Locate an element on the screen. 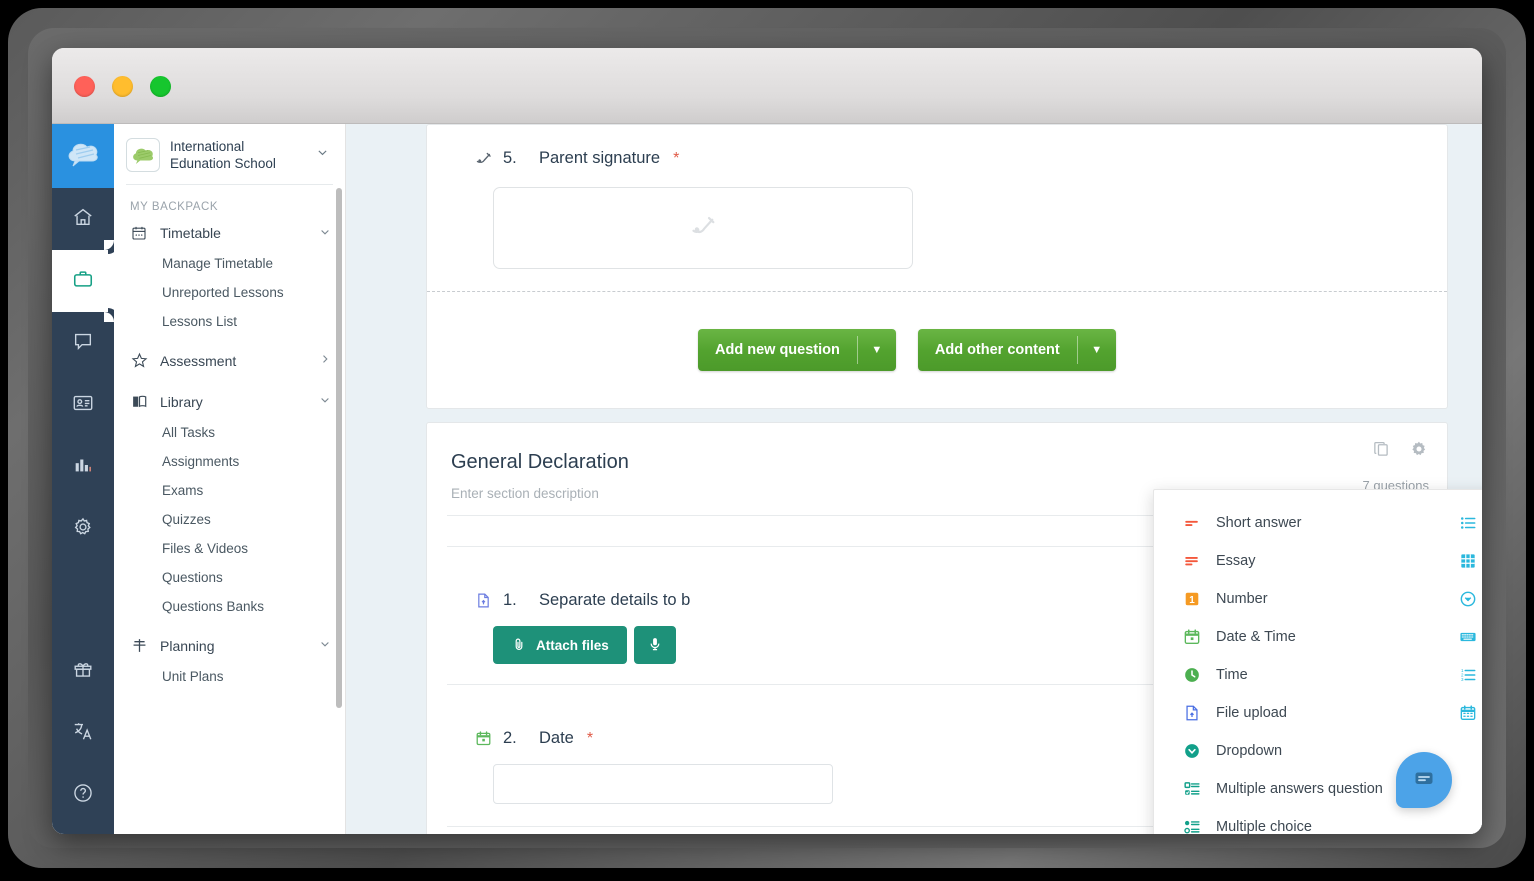 The height and width of the screenshot is (881, 1534). menu-item-textbox-grid: Textbox grid is located at coordinates (1463, 637).